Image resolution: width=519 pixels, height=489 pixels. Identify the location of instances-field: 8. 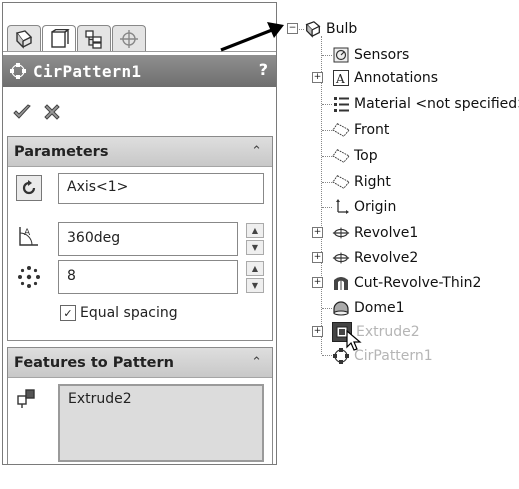
(148, 277).